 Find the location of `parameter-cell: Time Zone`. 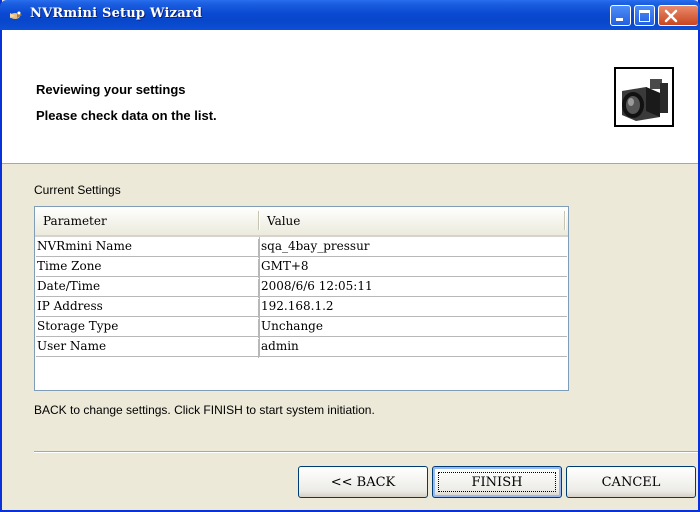

parameter-cell: Time Zone is located at coordinates (148, 268).